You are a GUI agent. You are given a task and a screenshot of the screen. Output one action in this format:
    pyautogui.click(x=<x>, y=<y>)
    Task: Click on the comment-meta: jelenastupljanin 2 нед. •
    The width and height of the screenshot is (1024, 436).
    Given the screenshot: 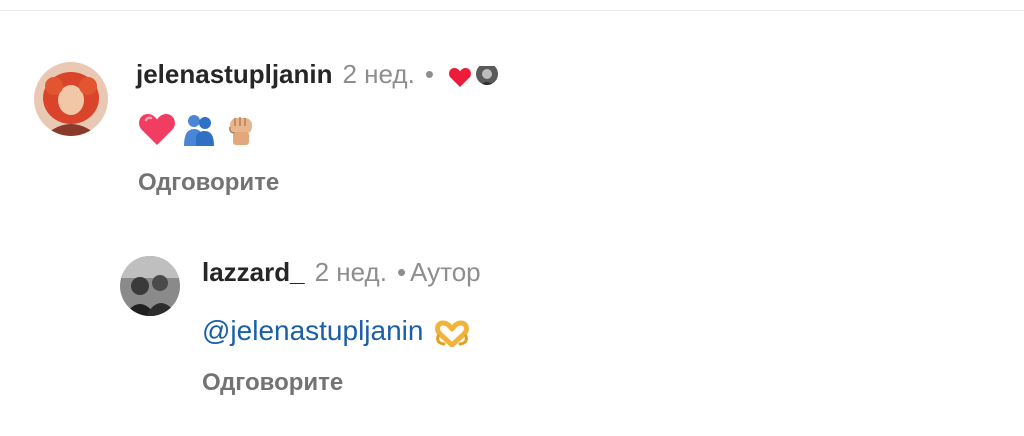 What is the action you would take?
    pyautogui.click(x=317, y=74)
    